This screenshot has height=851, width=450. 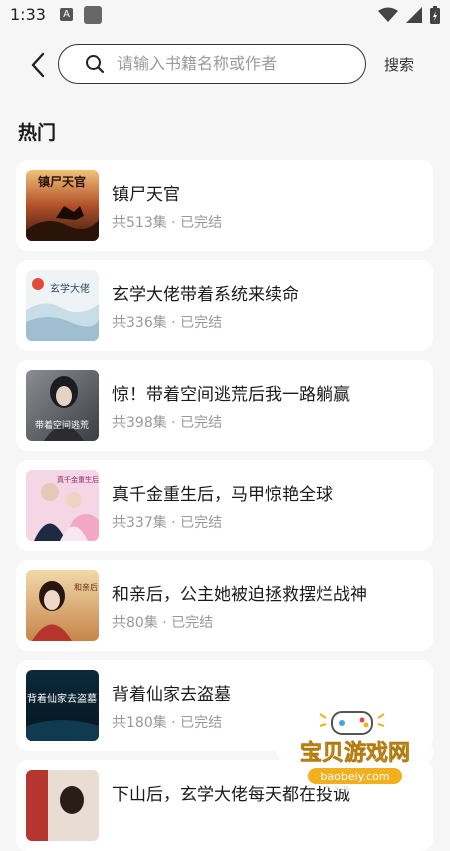 I want to click on notification-a-icon: A, so click(x=66, y=14).